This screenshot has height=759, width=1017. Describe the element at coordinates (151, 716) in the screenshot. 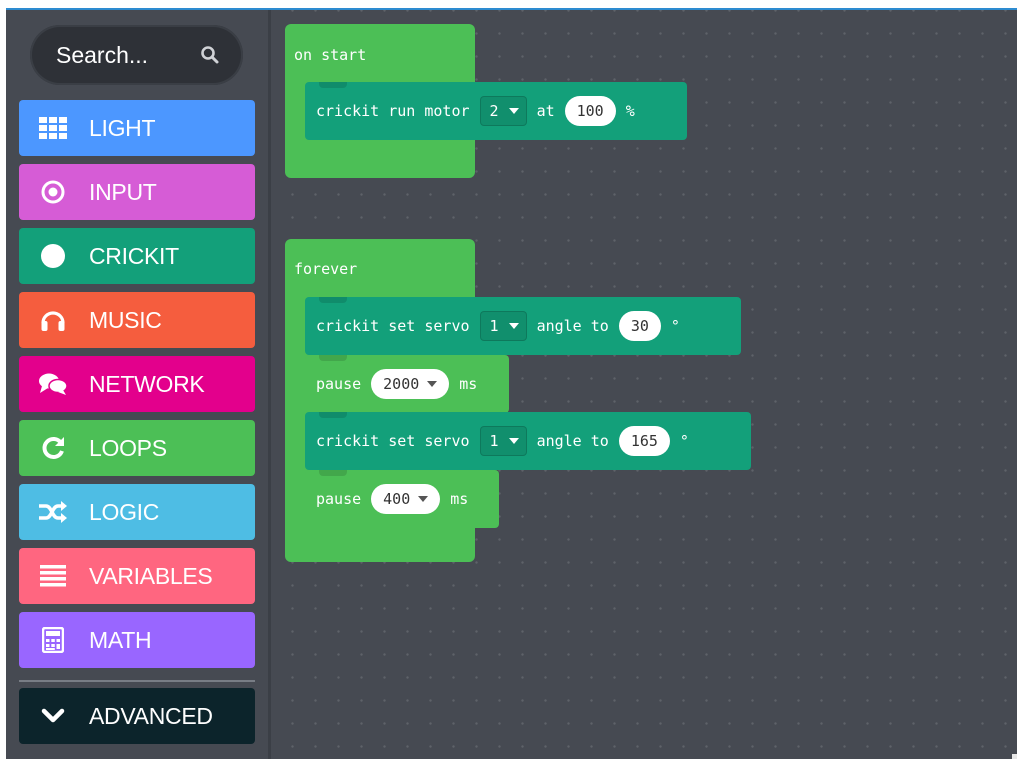

I see `category-label: ADVANCED` at that location.